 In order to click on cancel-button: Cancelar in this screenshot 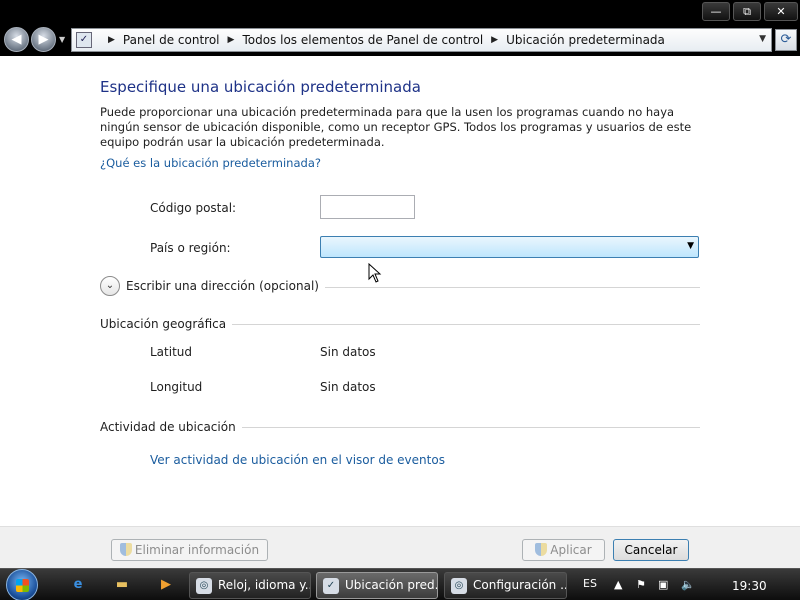, I will do `click(651, 550)`.